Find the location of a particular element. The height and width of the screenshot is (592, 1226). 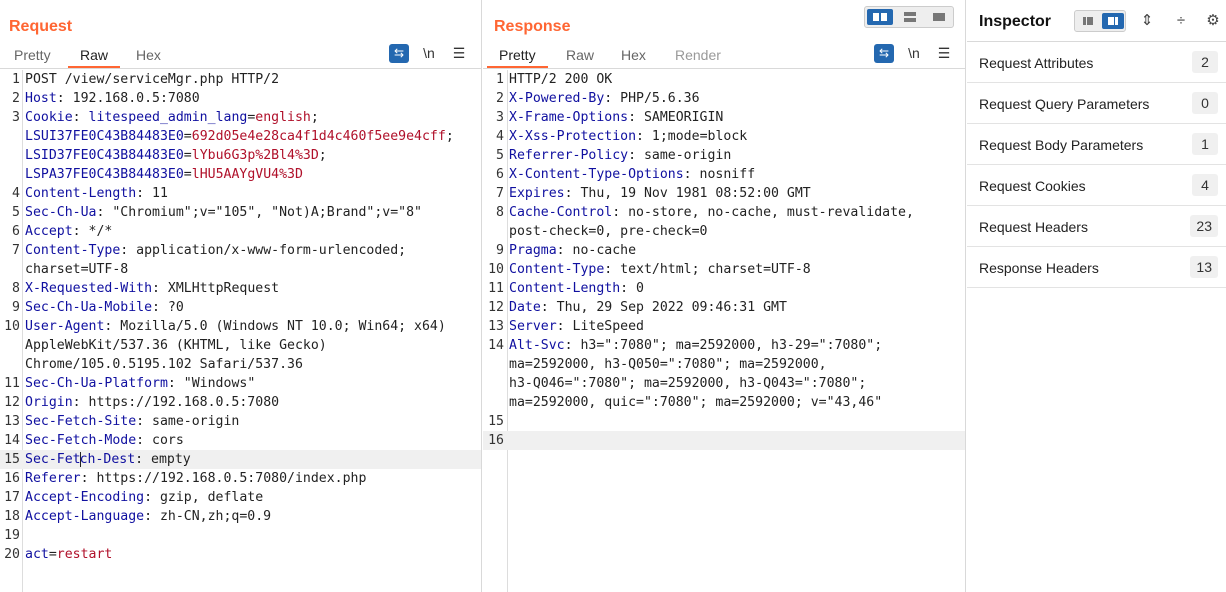

param-name: LSID37FE0C43B84483E0 is located at coordinates (104, 155).